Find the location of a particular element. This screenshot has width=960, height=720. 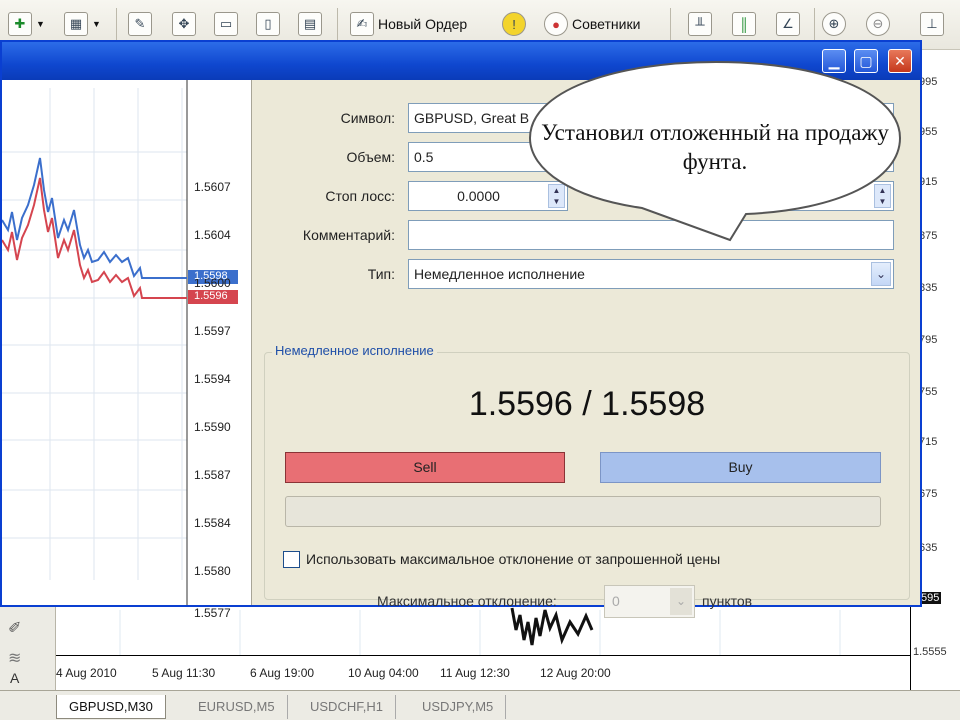

market-watch-button: ✎ is located at coordinates (140, 24).